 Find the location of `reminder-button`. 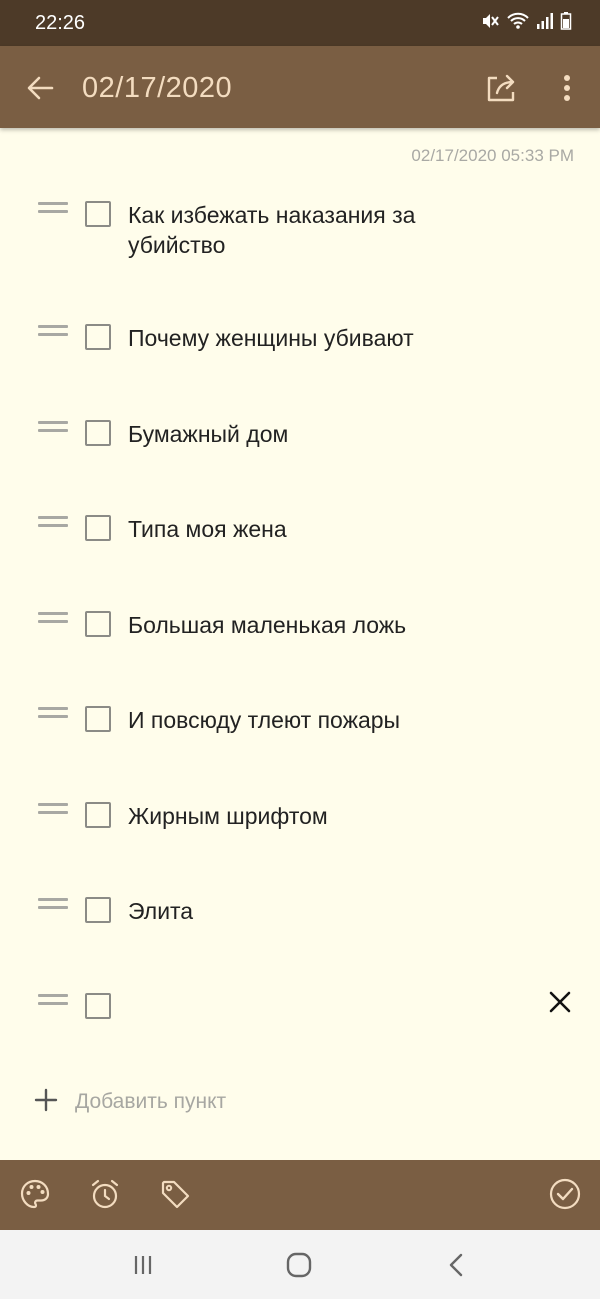

reminder-button is located at coordinates (105, 1194).